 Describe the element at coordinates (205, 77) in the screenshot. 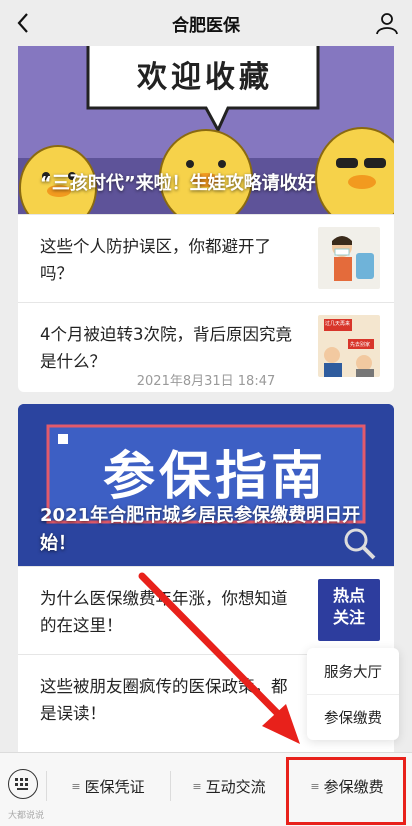

I see `banner-sign-text: 欢迎收藏` at that location.